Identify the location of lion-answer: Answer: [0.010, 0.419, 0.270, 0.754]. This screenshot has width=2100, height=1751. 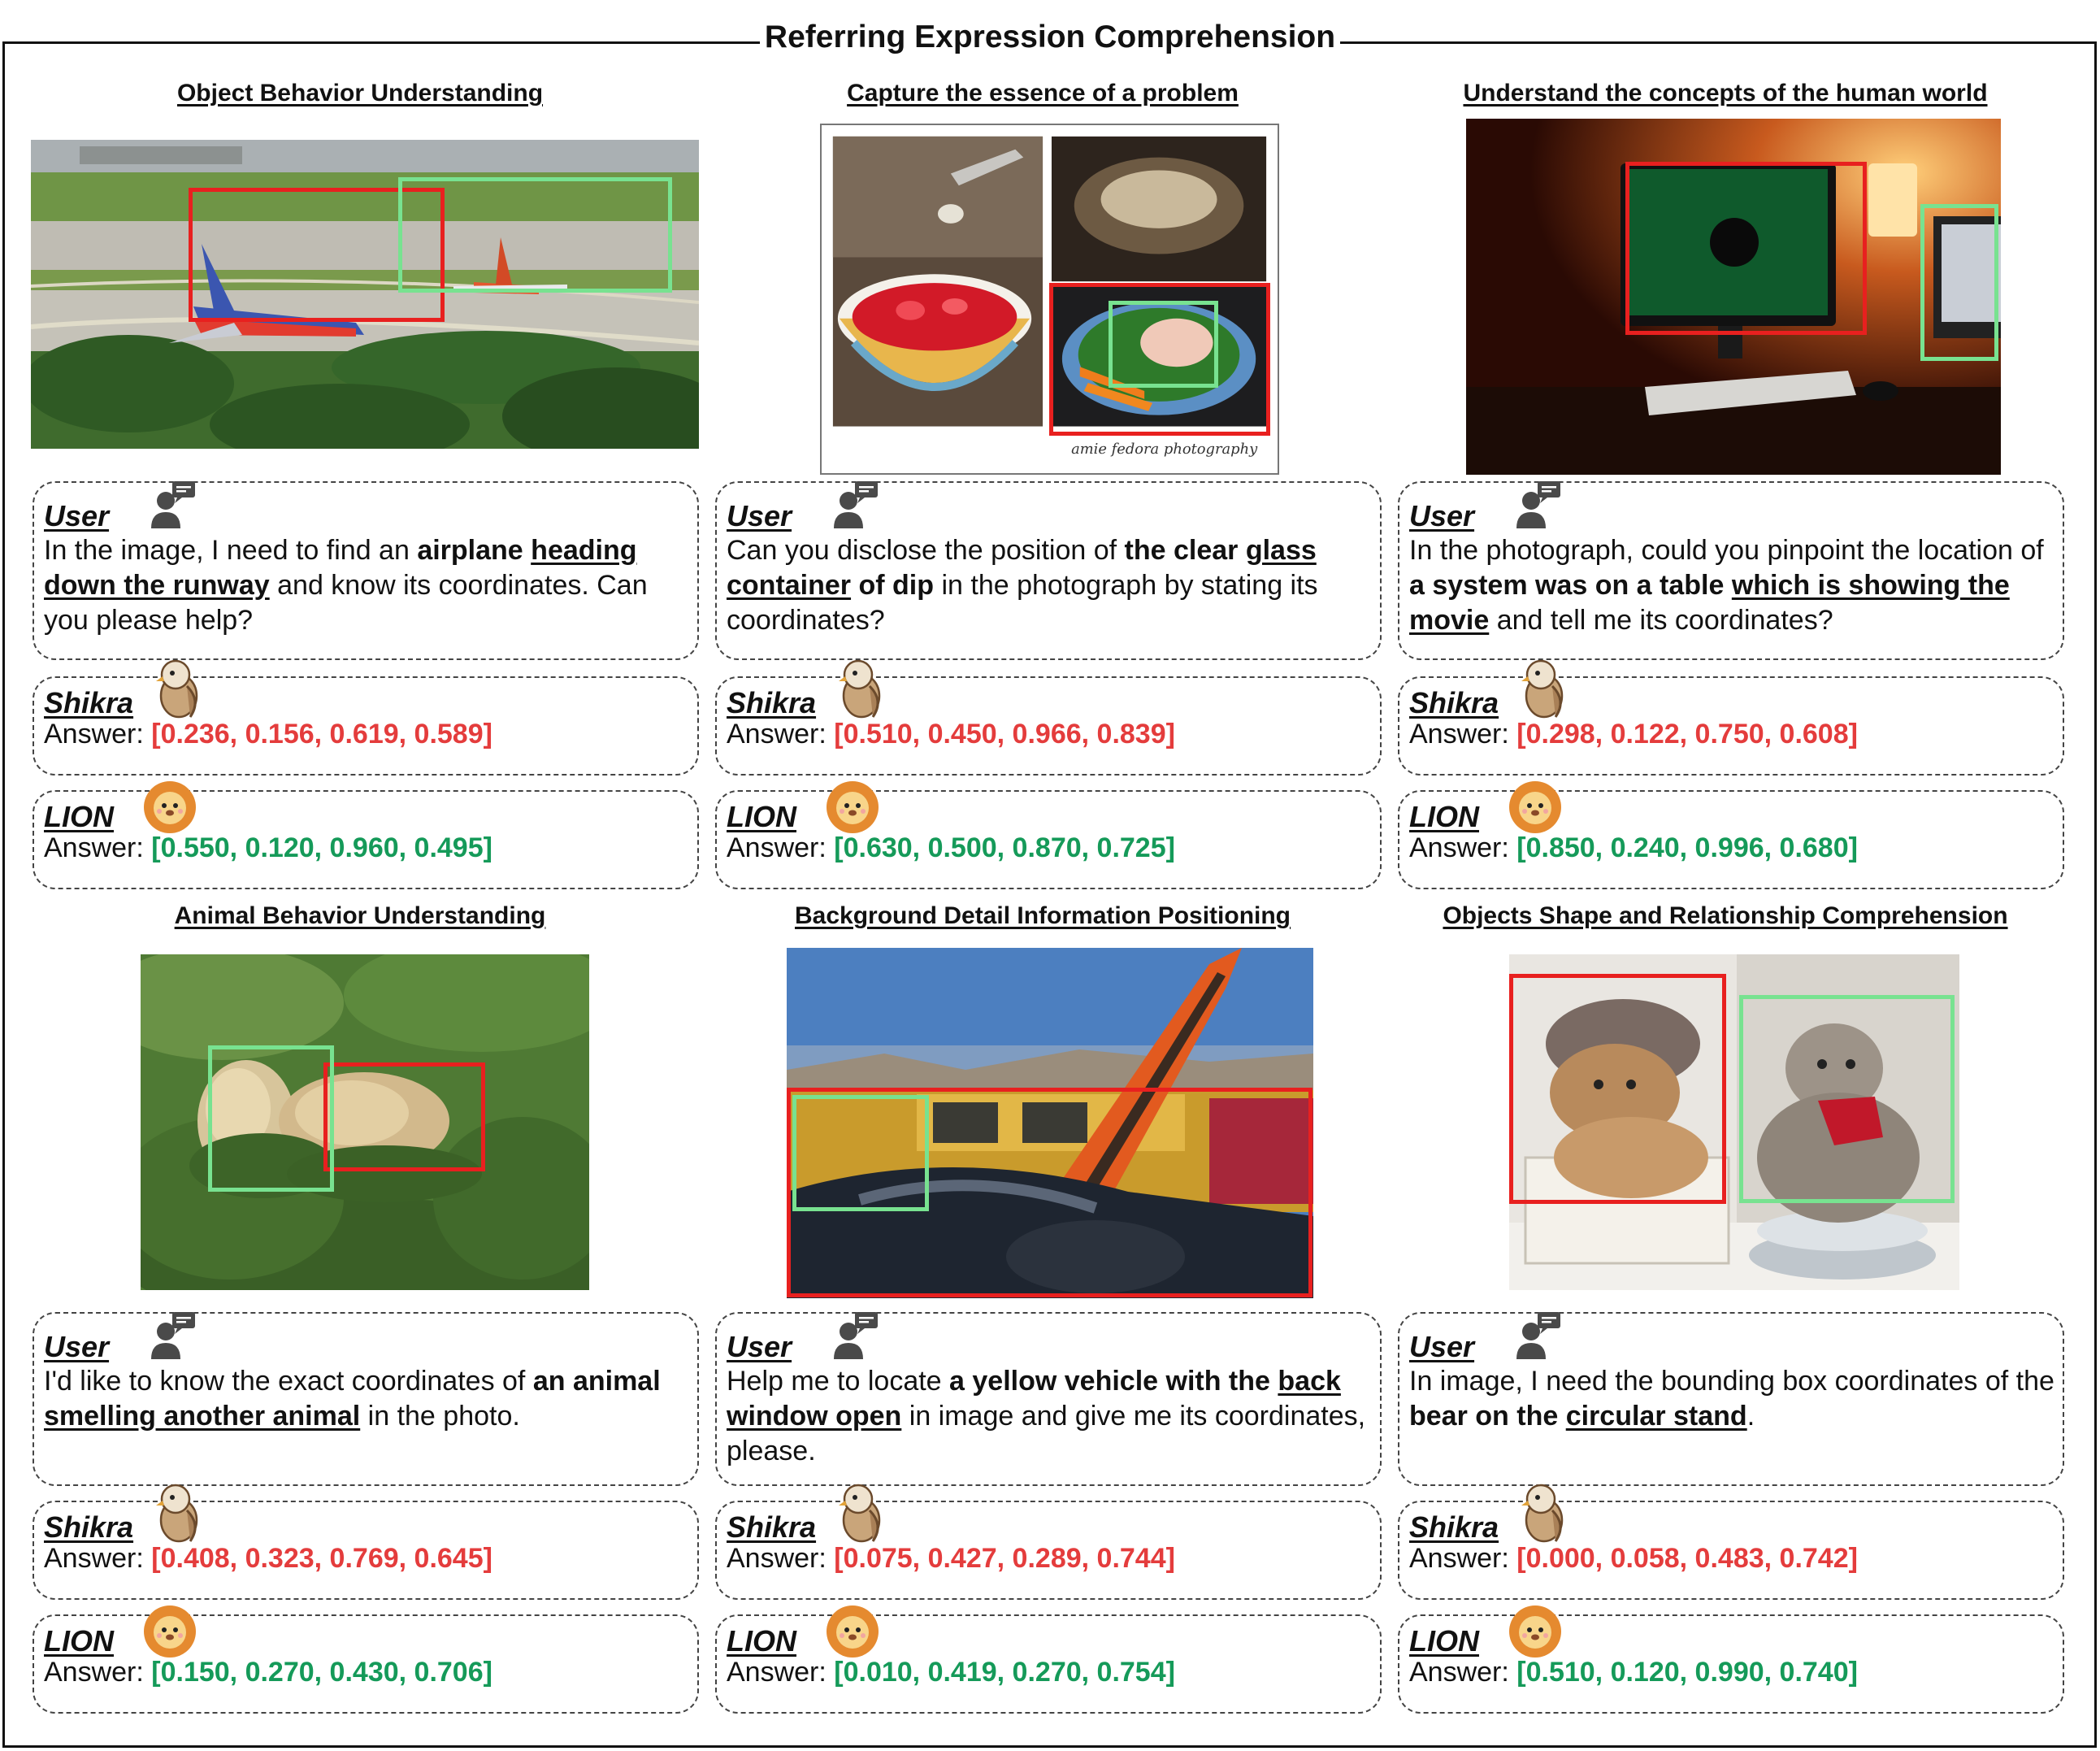
(951, 1672).